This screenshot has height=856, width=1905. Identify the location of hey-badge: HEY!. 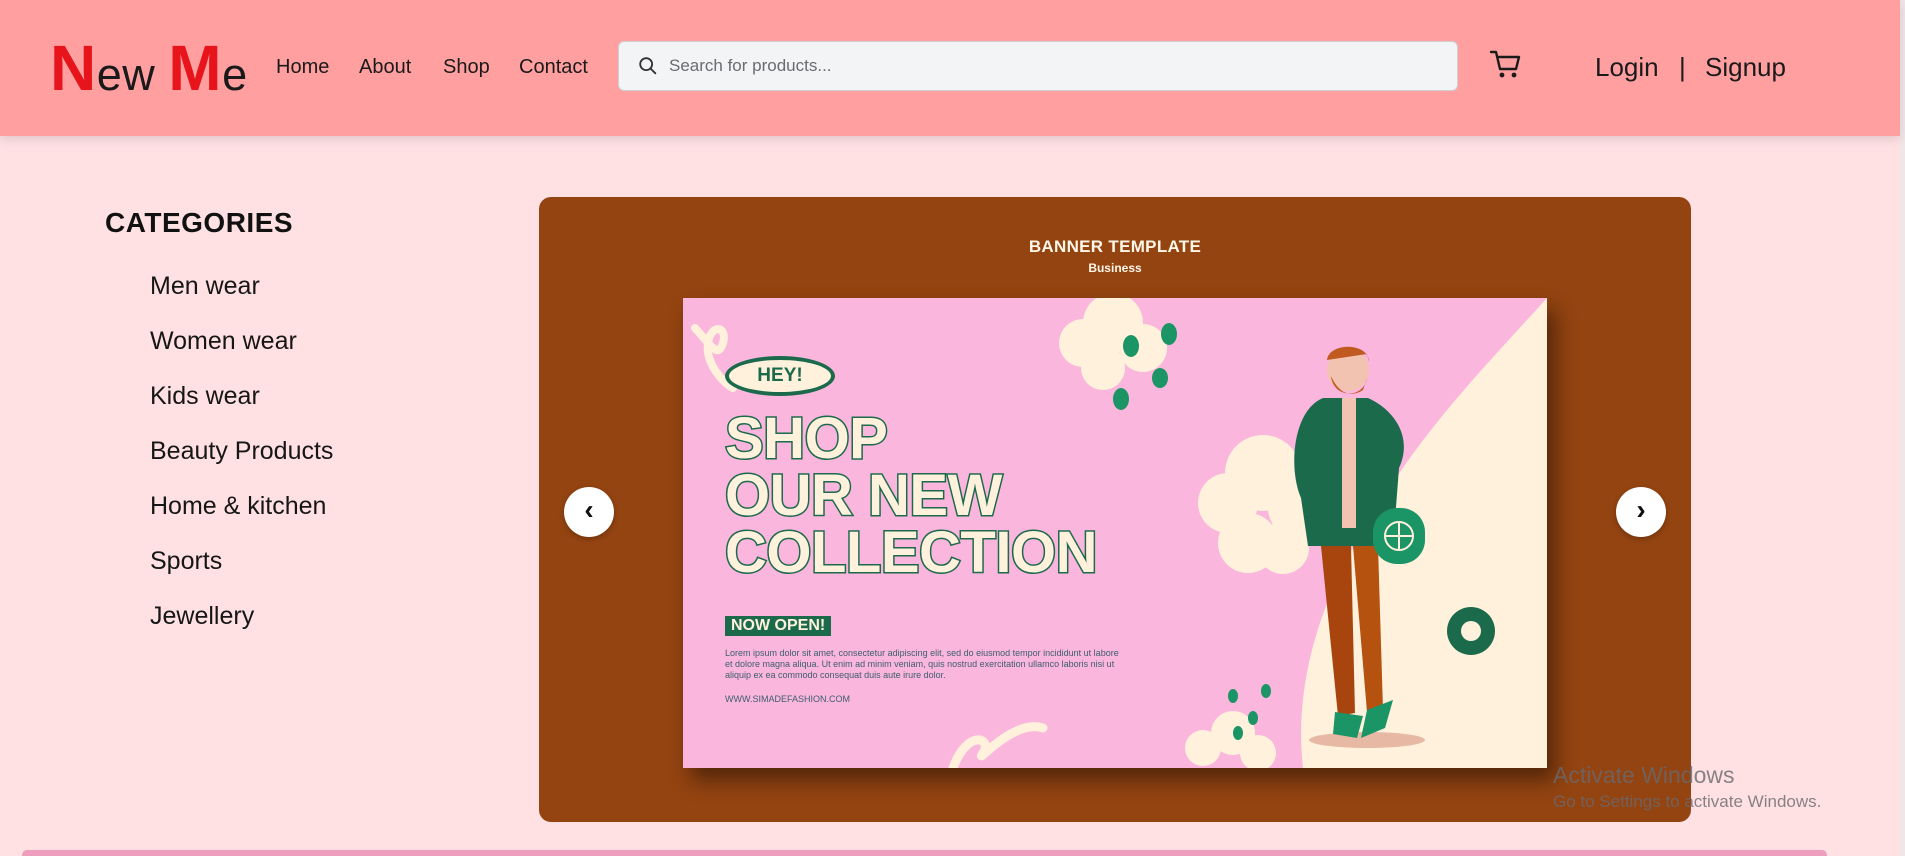
(780, 376).